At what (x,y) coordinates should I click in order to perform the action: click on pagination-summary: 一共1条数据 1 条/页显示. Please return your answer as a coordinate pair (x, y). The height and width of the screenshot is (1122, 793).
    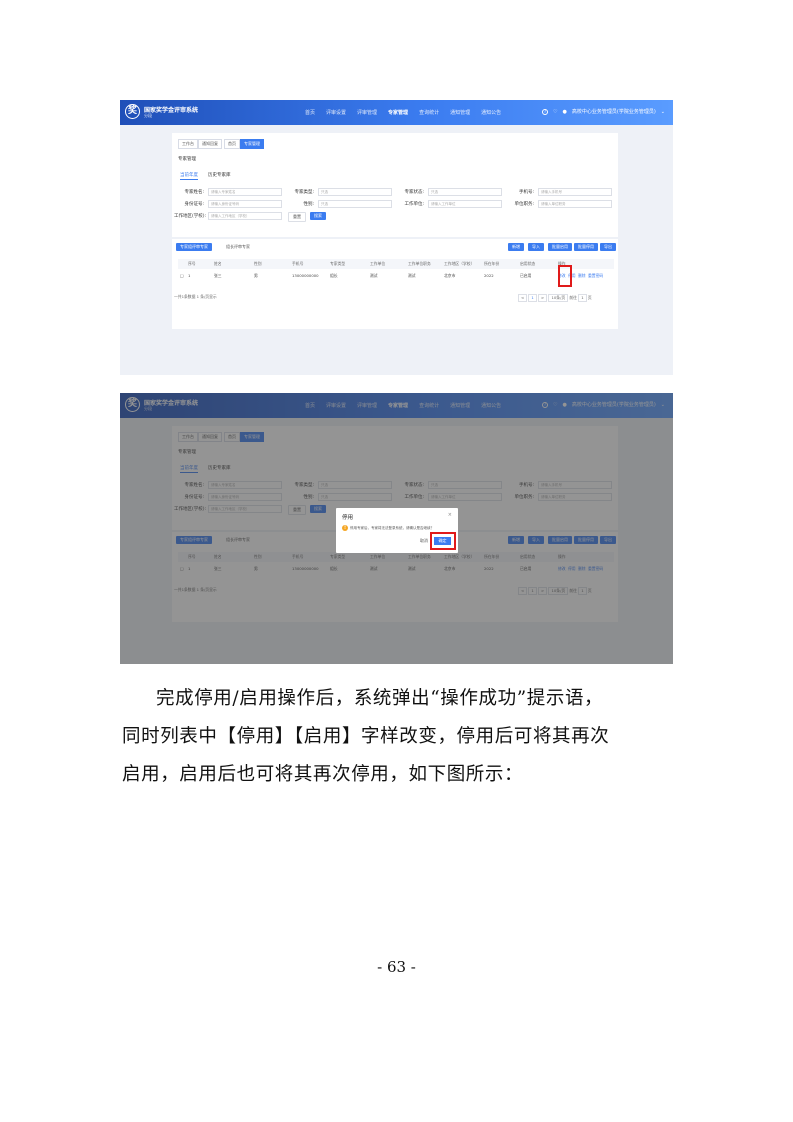
    Looking at the image, I should click on (195, 296).